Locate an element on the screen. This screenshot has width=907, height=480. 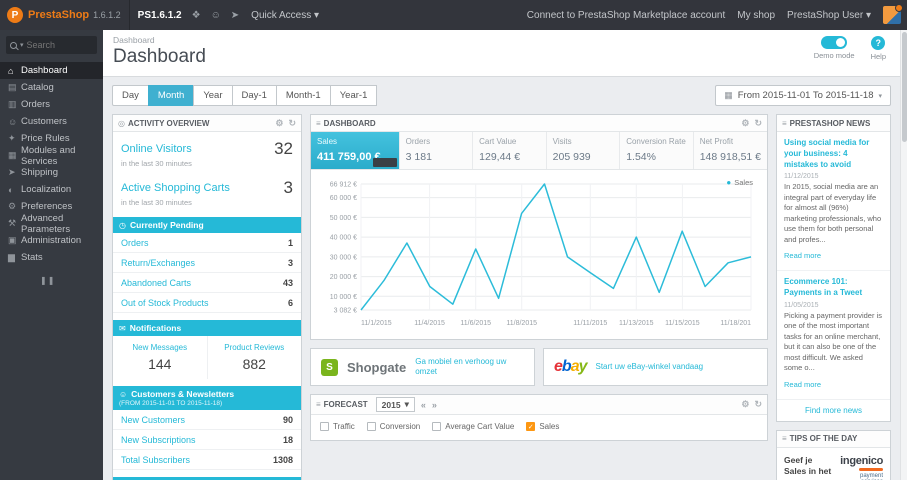
svg-text: 11/1/2015 is located at coordinates (376, 323).